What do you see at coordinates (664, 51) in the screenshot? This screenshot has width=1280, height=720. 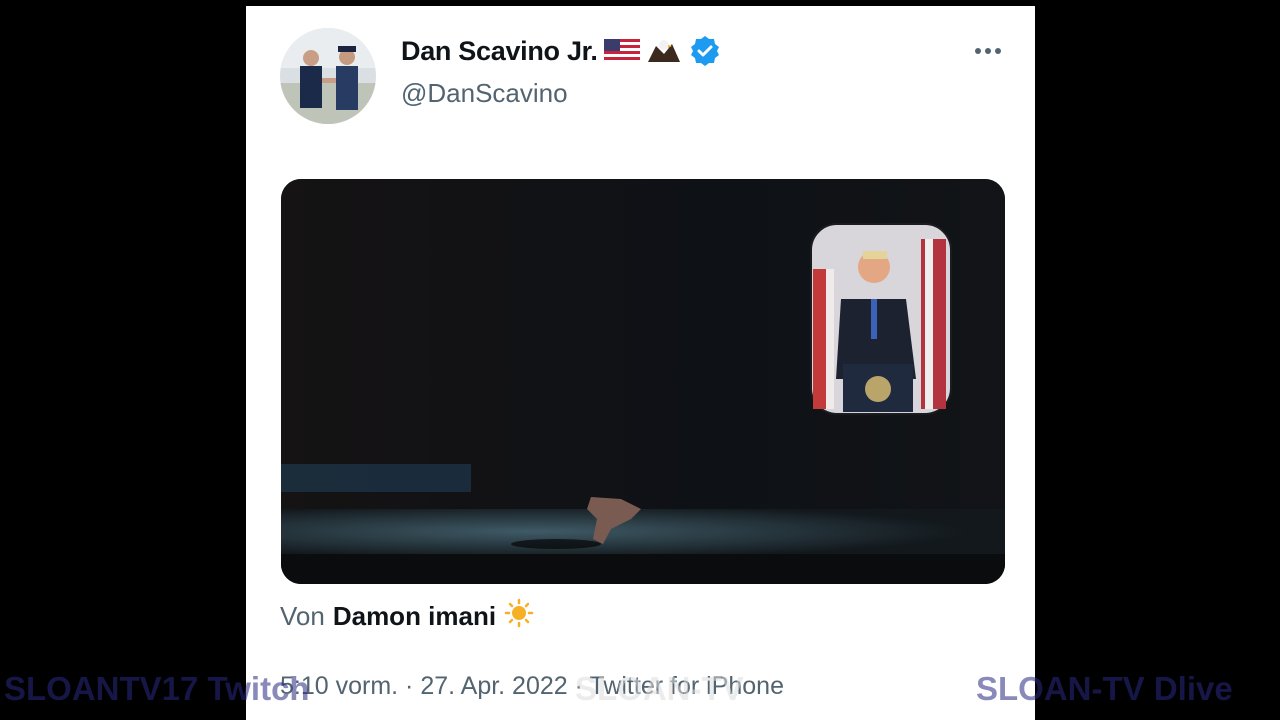 I see `eagle-icon` at bounding box center [664, 51].